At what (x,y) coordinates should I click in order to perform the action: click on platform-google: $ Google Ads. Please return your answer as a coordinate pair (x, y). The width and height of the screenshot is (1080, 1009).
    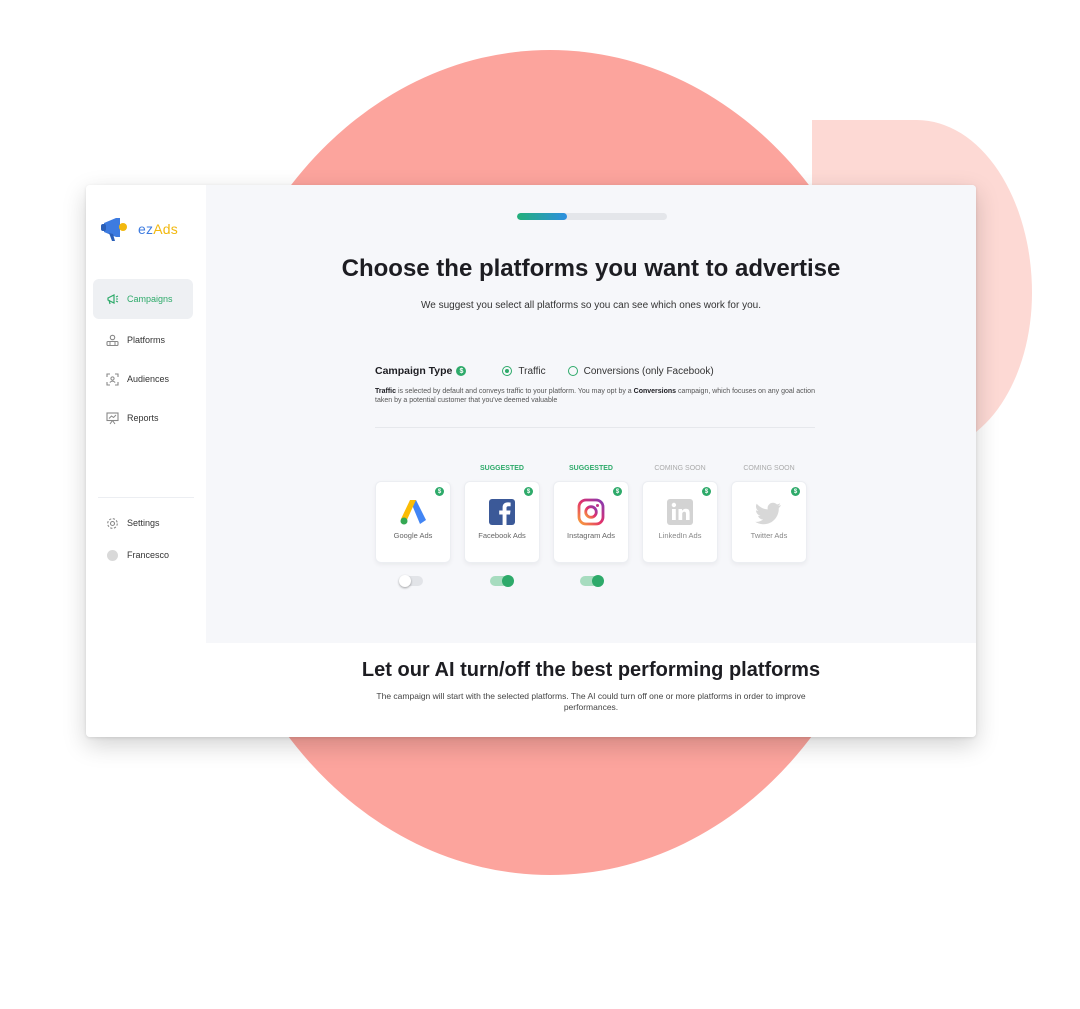
    Looking at the image, I should click on (413, 514).